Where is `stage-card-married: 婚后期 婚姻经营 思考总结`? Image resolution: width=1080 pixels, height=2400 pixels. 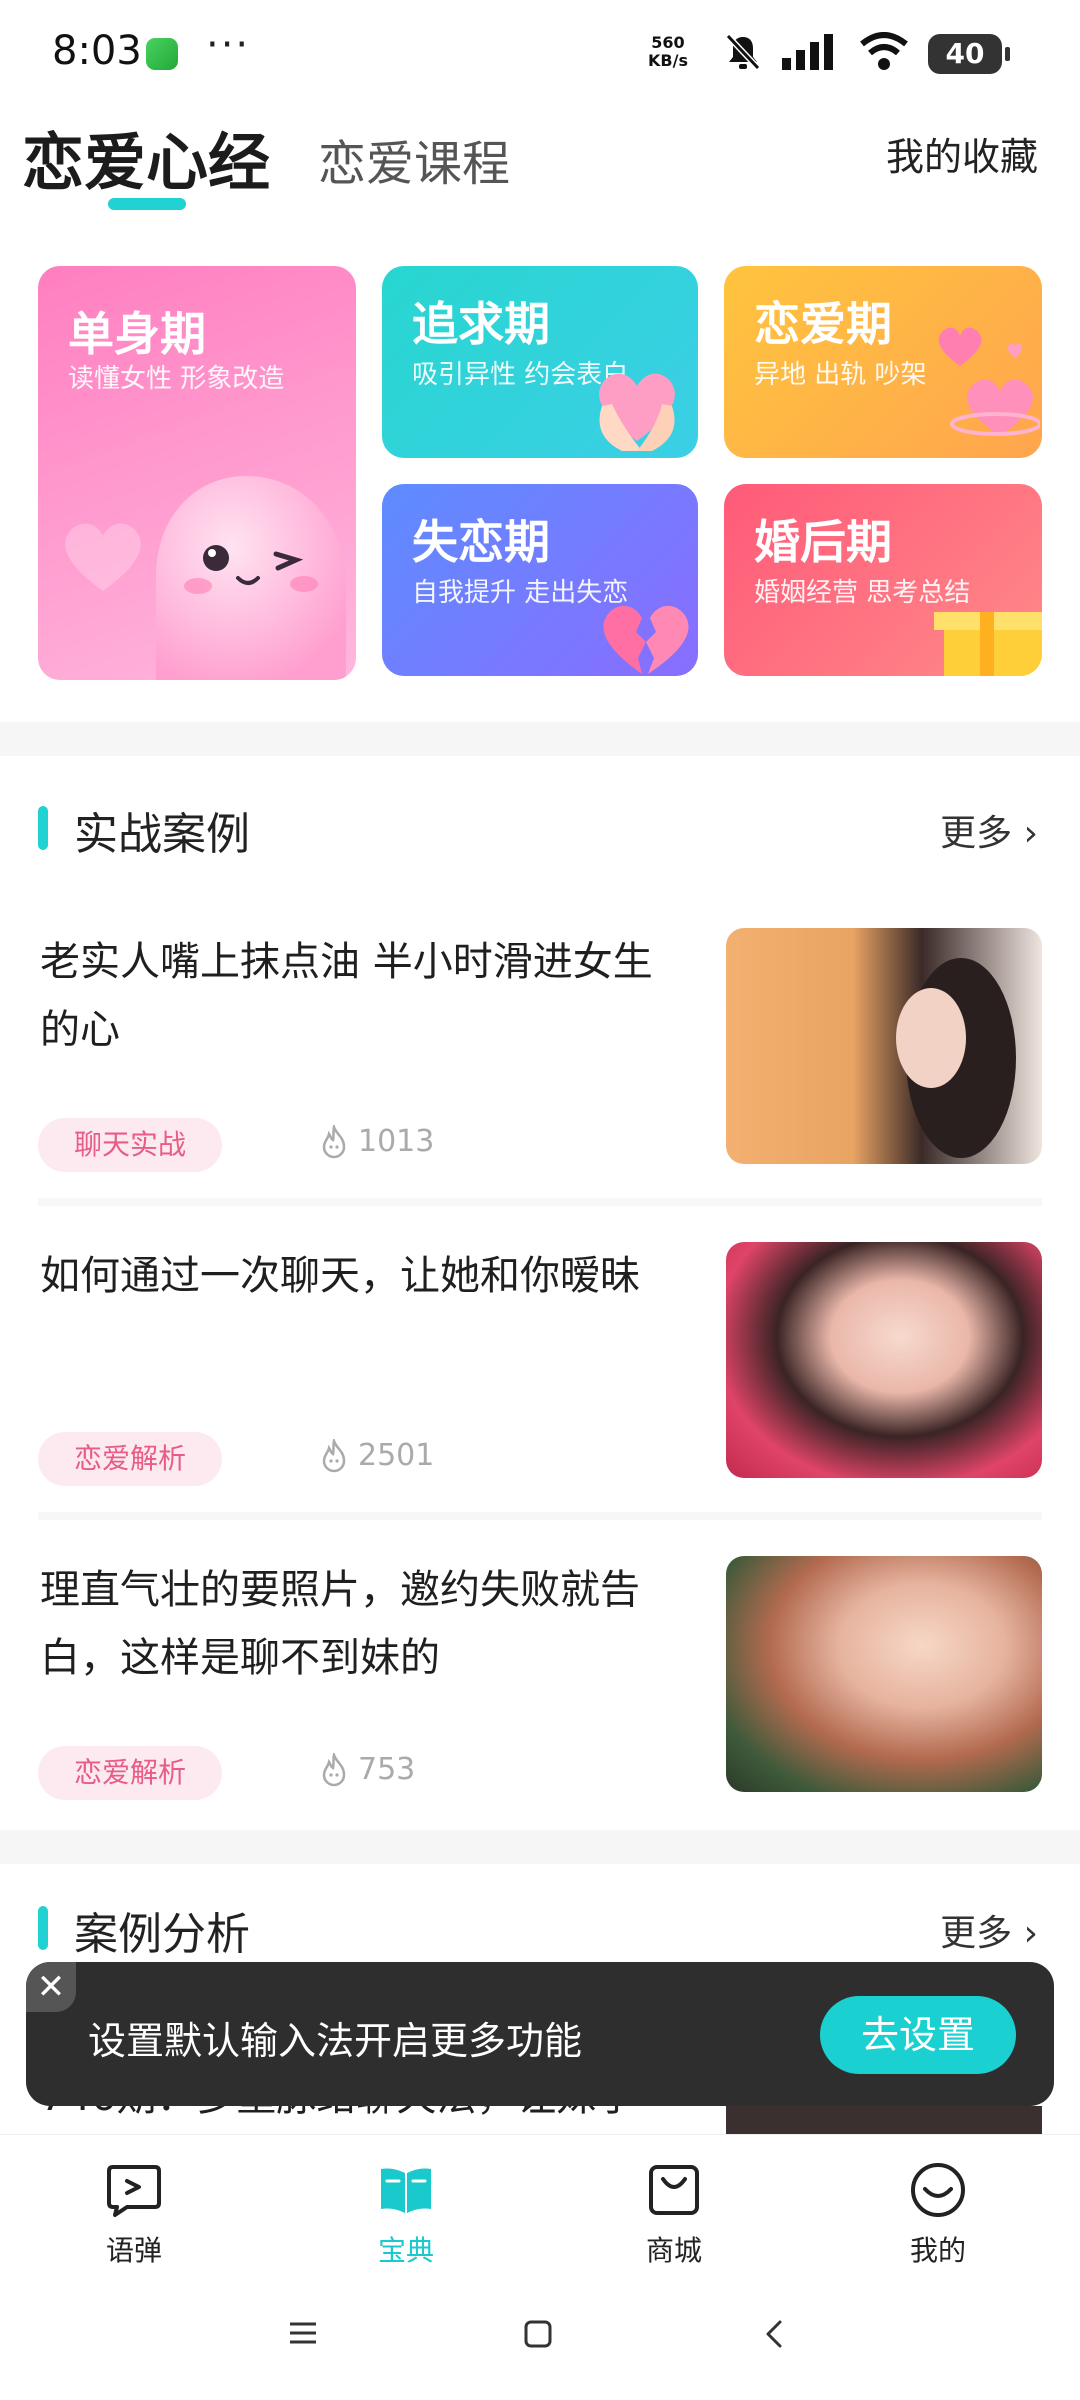 stage-card-married: 婚后期 婚姻经营 思考总结 is located at coordinates (883, 580).